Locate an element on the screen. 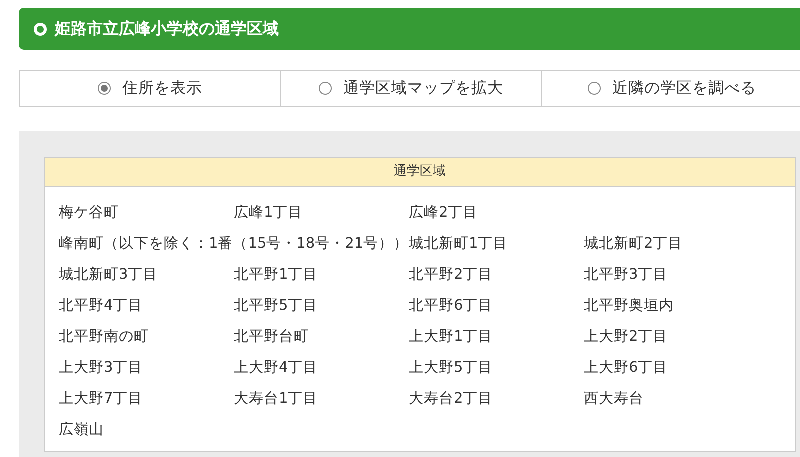  address-text: 上大野2丁目 is located at coordinates (626, 337).